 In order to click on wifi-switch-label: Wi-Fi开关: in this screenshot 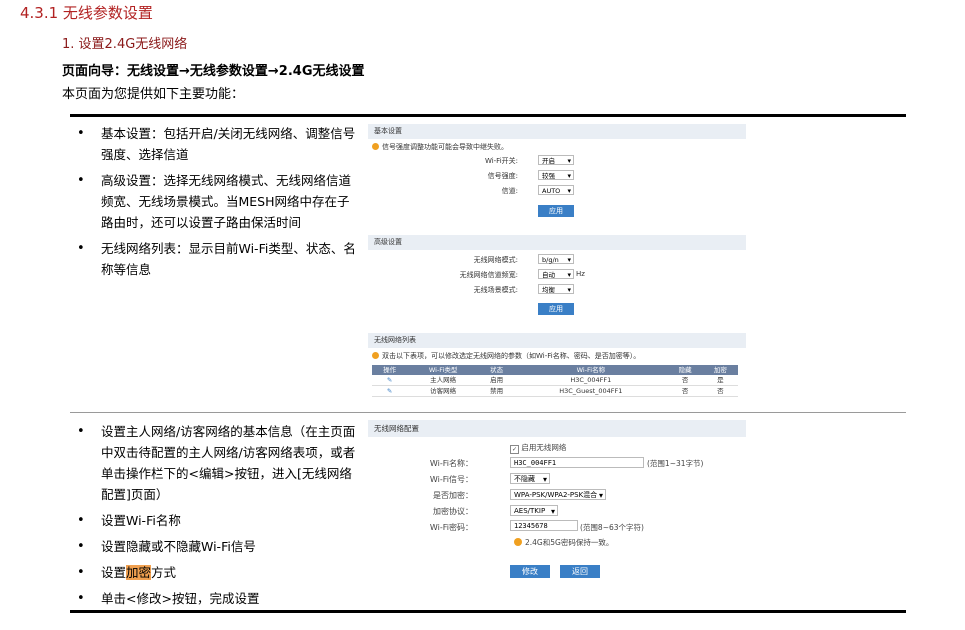, I will do `click(501, 161)`.